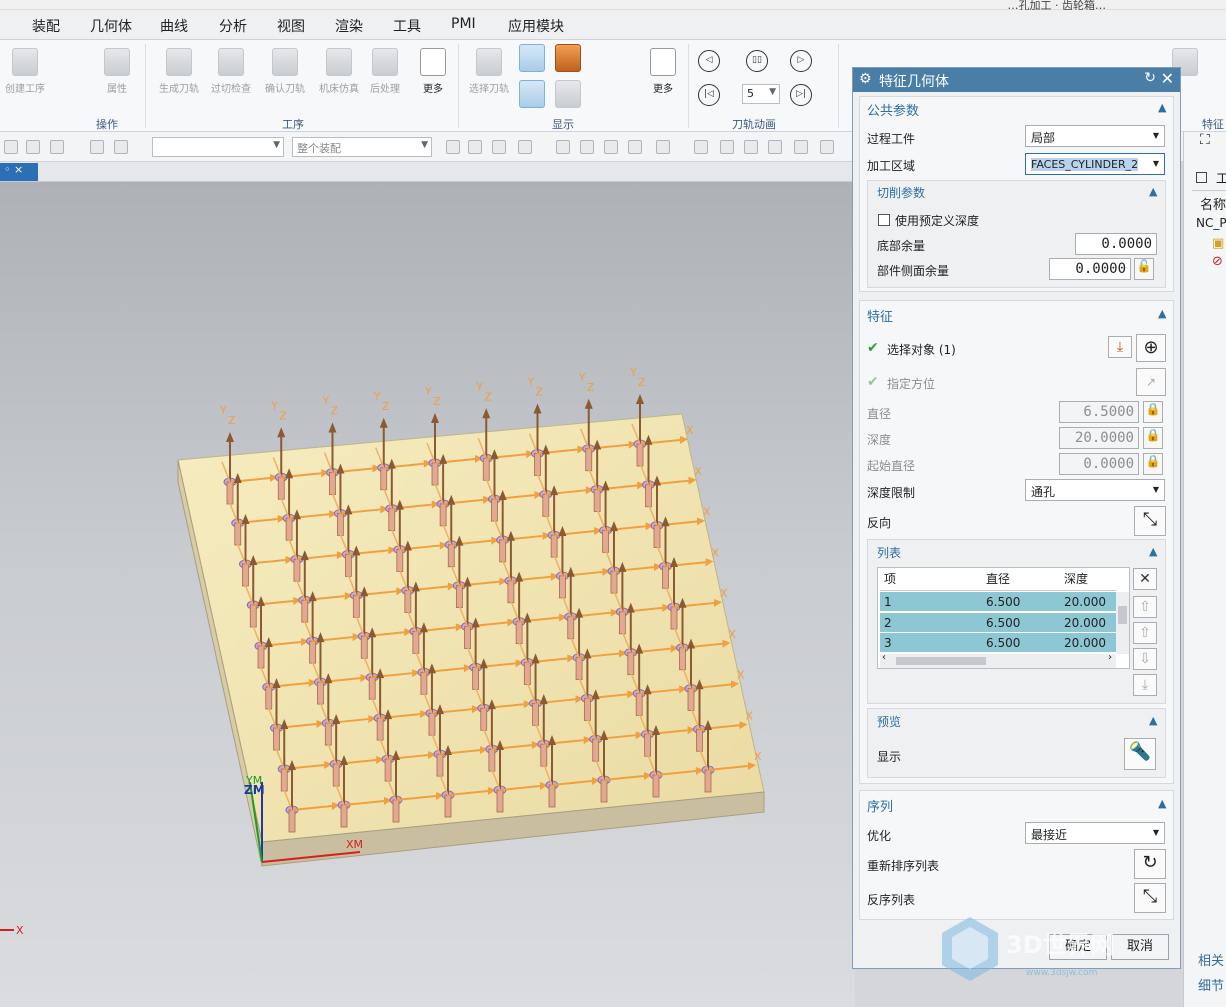  Describe the element at coordinates (884, 220) in the screenshot. I see `use-predefined-depth-checkbox` at that location.